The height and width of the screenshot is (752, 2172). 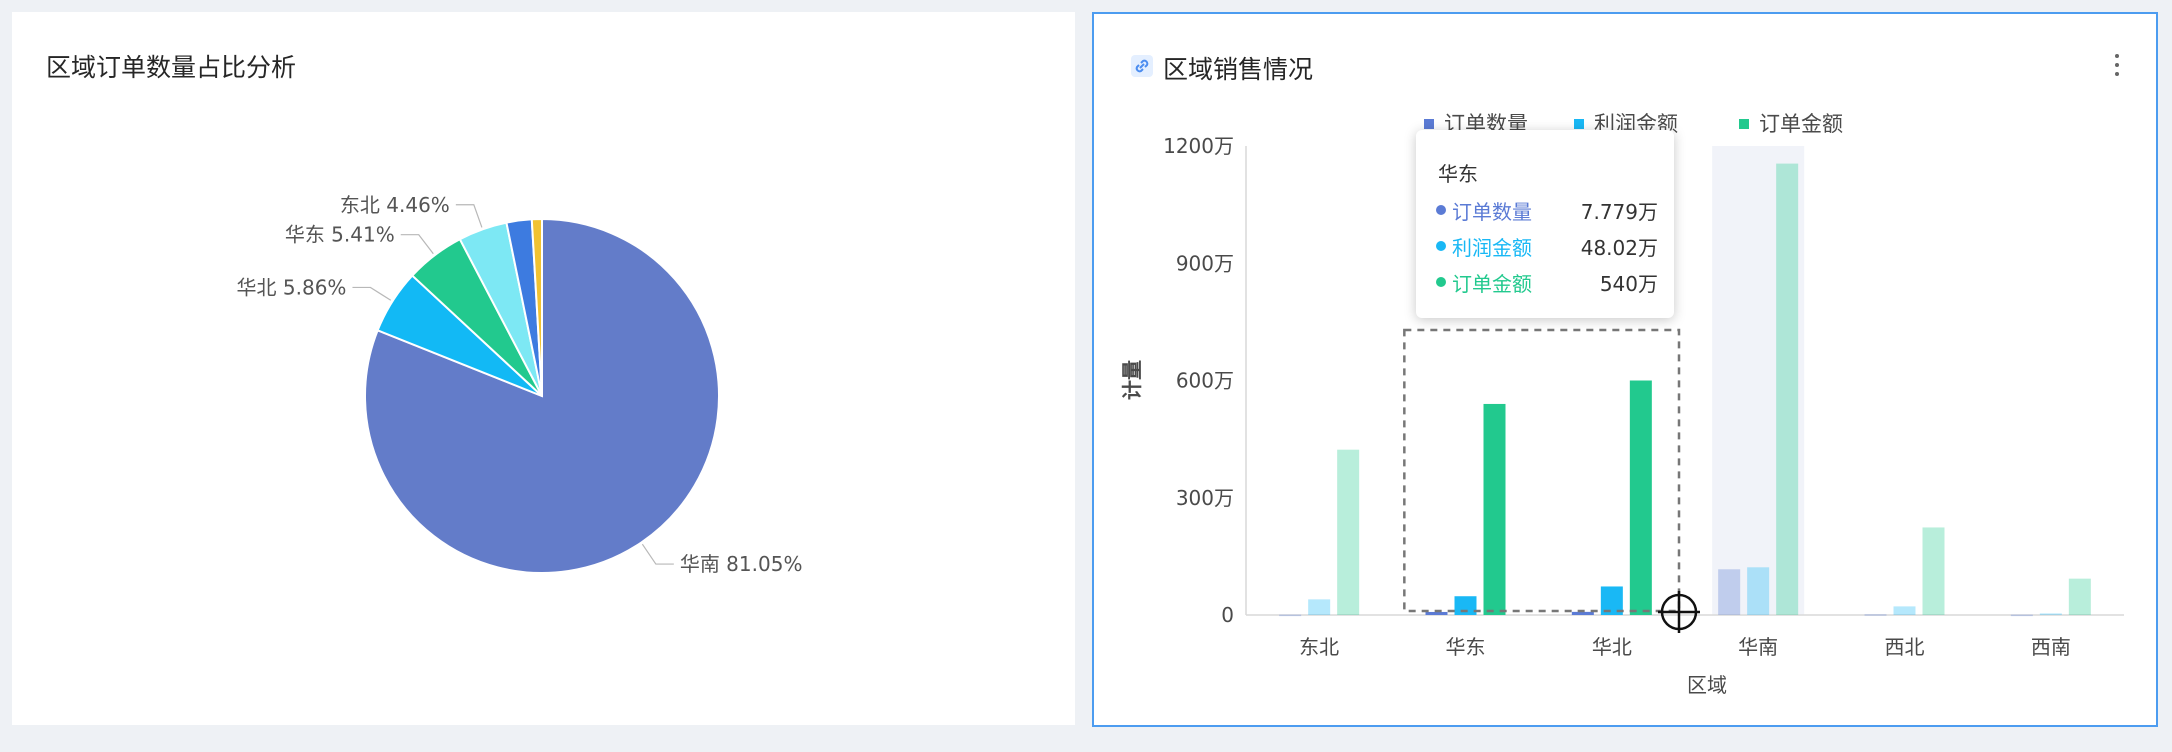 I want to click on pie-label: 东北 4.46%, so click(x=395, y=205).